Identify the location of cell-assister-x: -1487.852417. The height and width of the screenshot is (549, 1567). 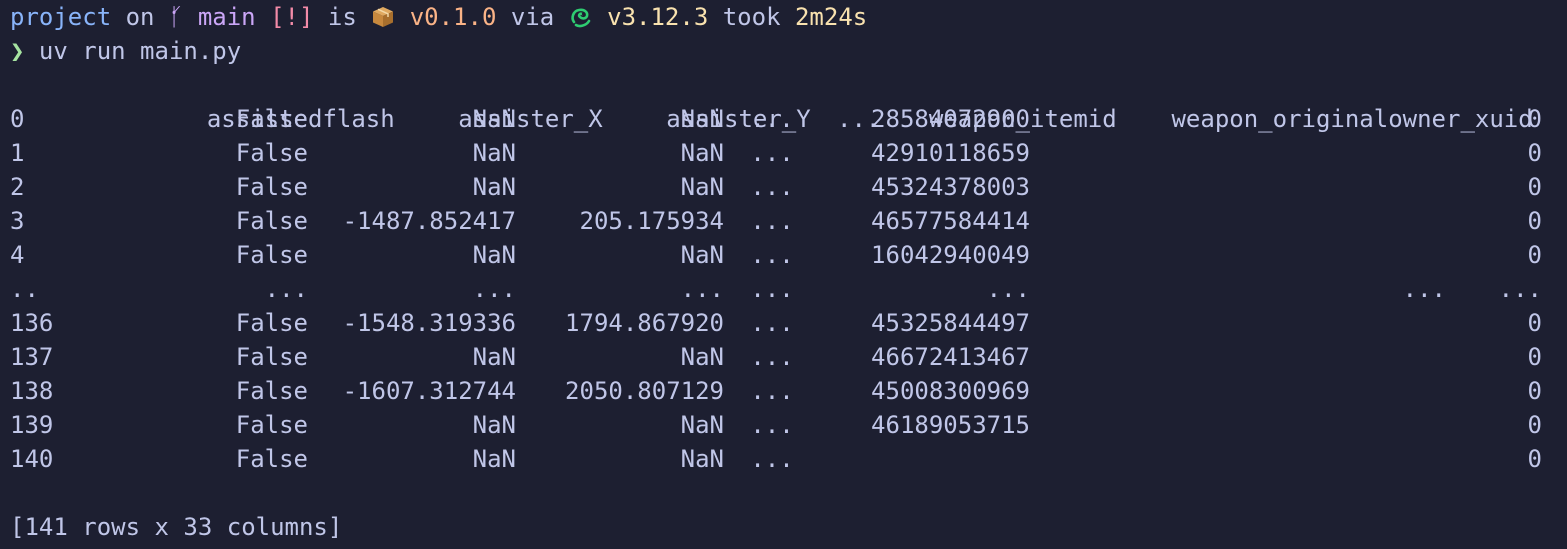
(429, 221).